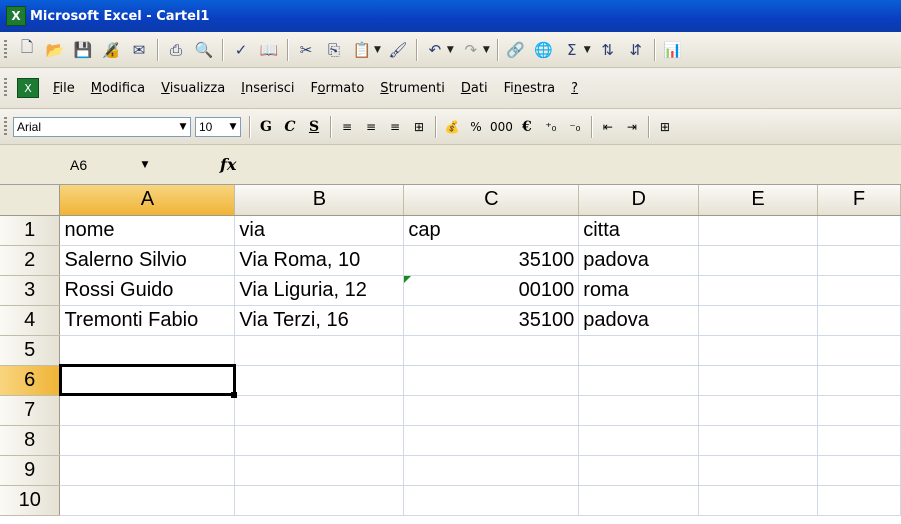 This screenshot has width=901, height=524. What do you see at coordinates (241, 50) in the screenshot?
I see `spelling-icon: ✓` at bounding box center [241, 50].